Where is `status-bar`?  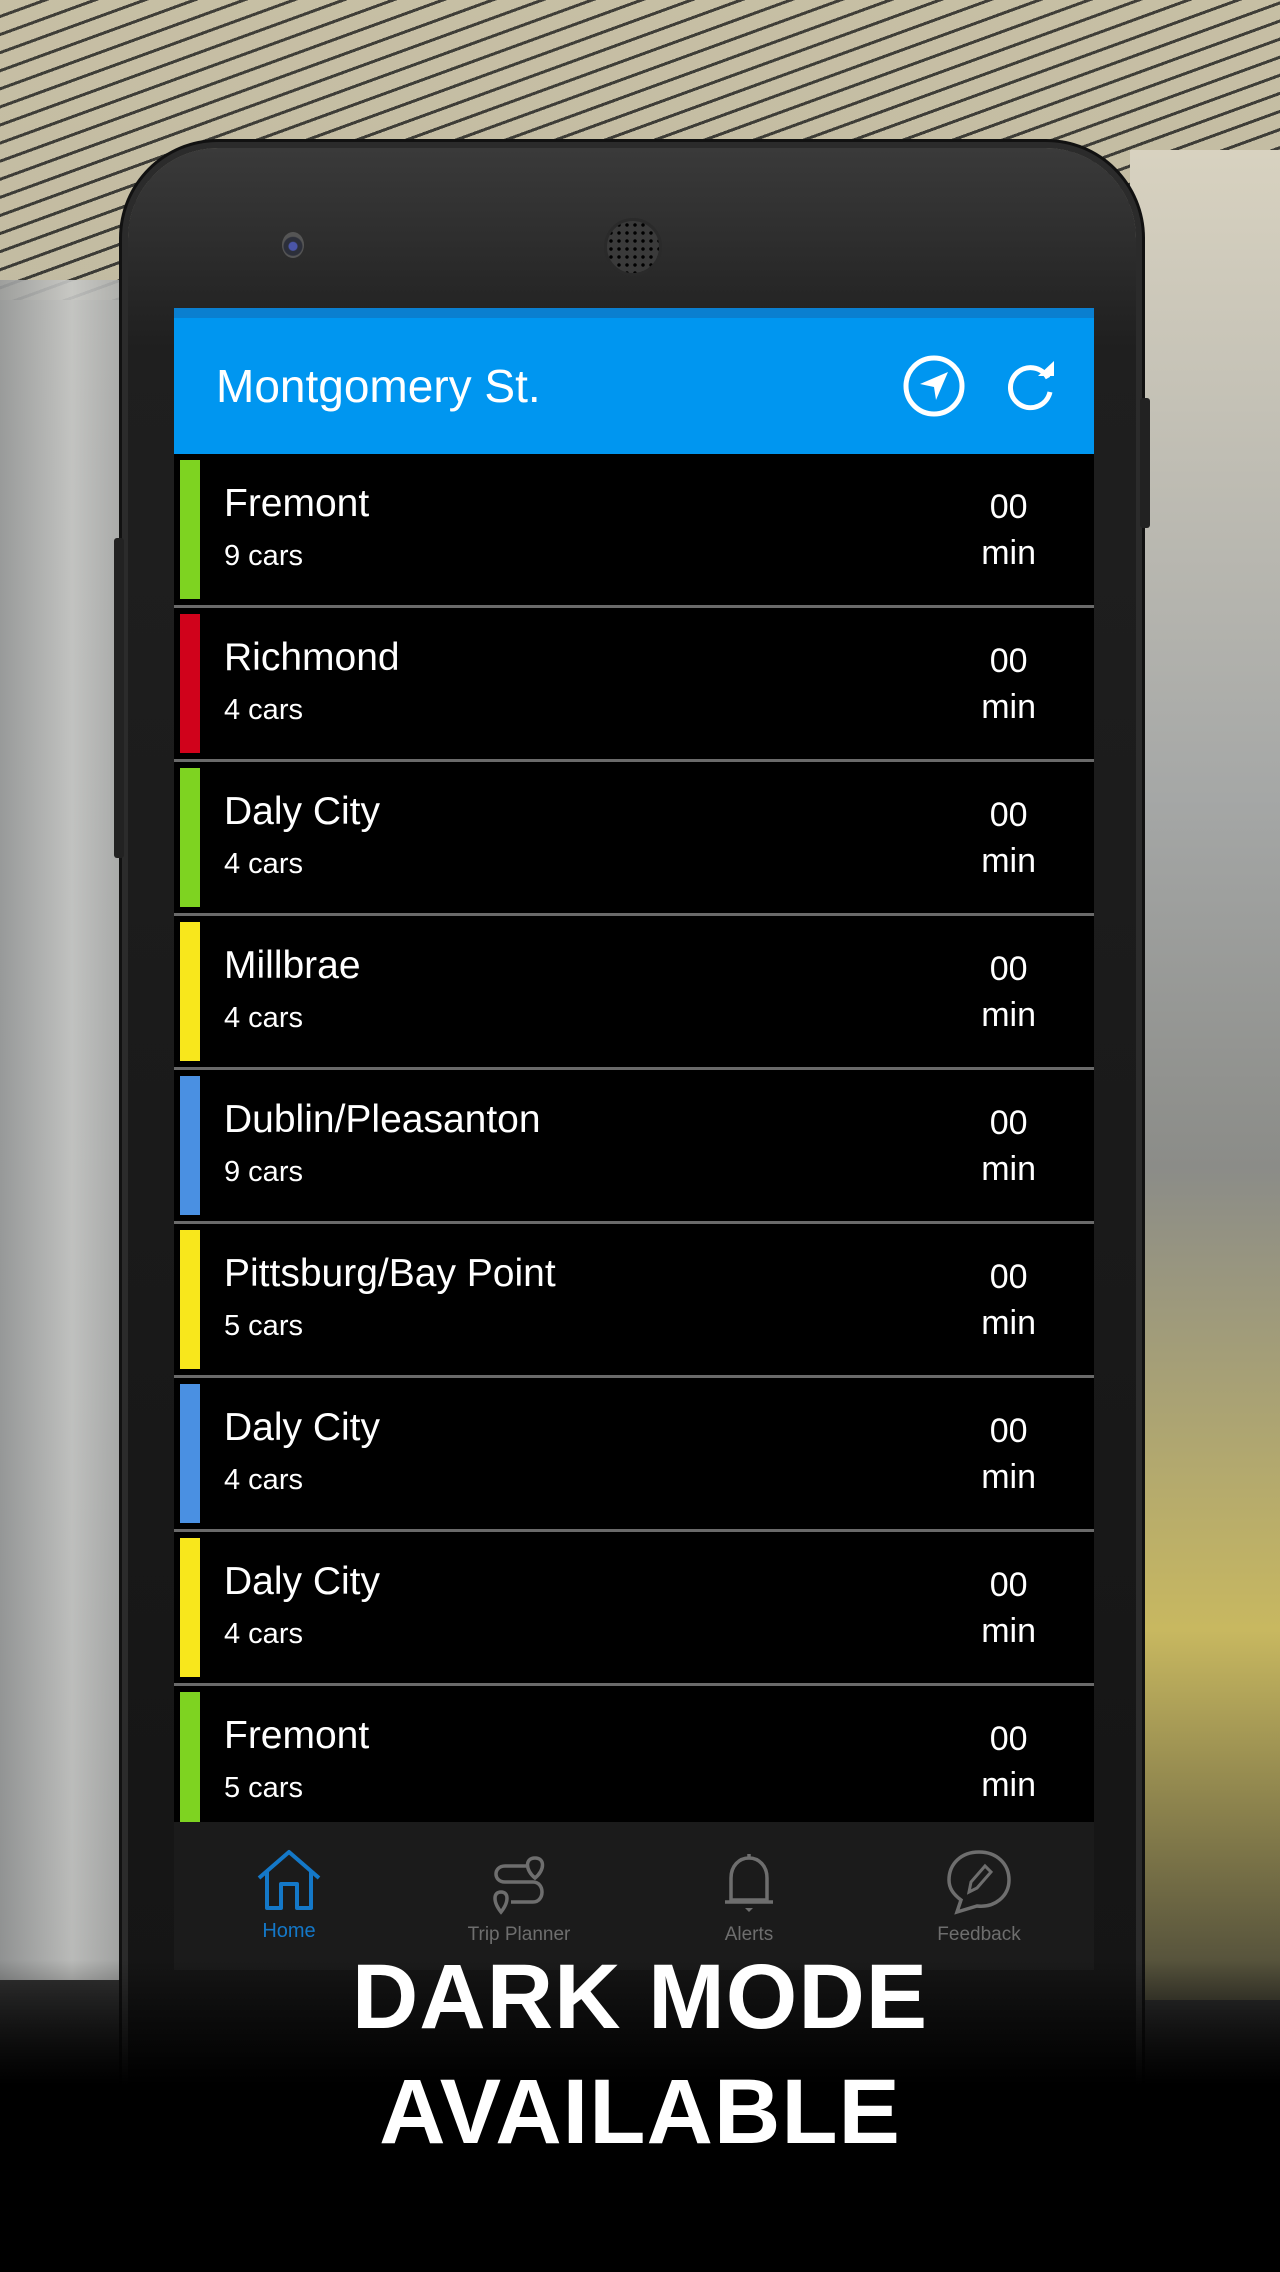
status-bar is located at coordinates (634, 313).